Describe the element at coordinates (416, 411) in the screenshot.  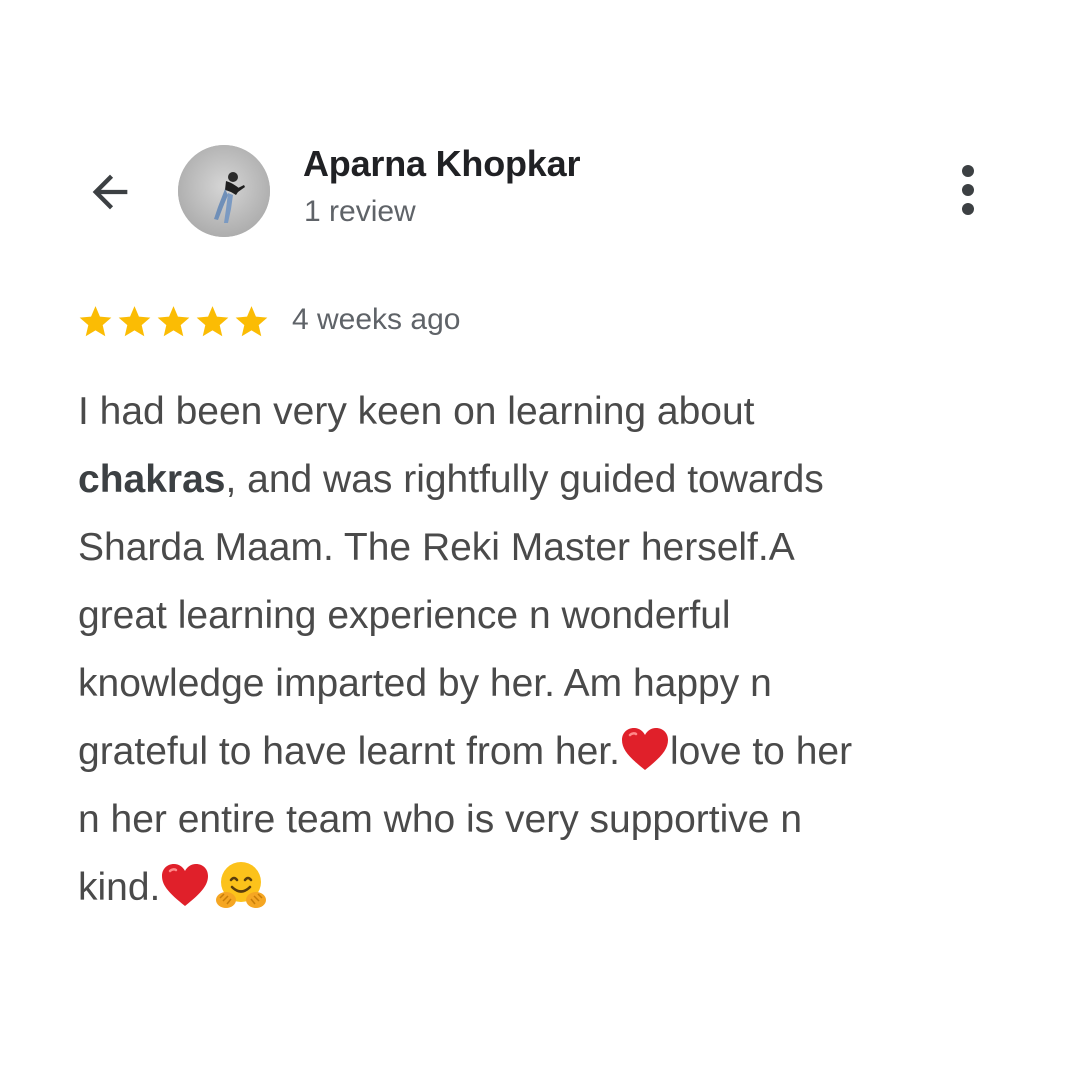
I see `review-line: I had been very keen on learning about` at that location.